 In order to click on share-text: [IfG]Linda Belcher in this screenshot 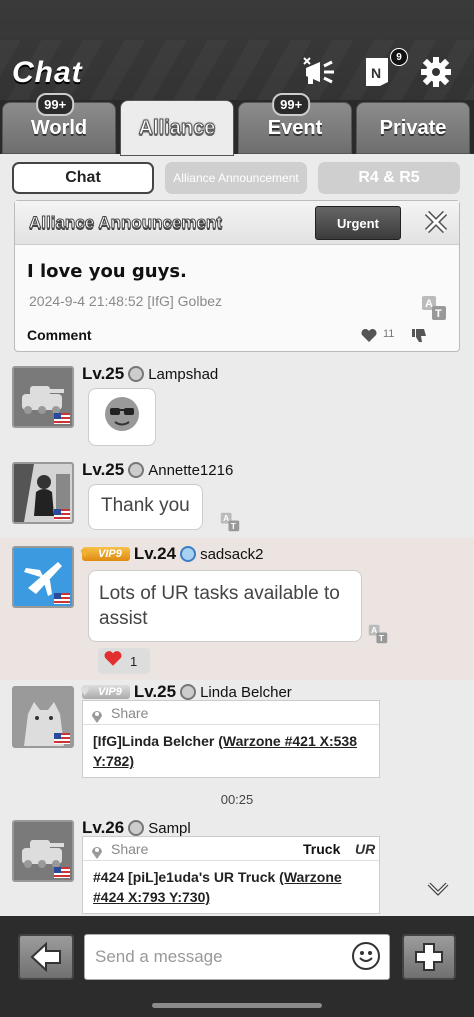, I will do `click(156, 741)`.